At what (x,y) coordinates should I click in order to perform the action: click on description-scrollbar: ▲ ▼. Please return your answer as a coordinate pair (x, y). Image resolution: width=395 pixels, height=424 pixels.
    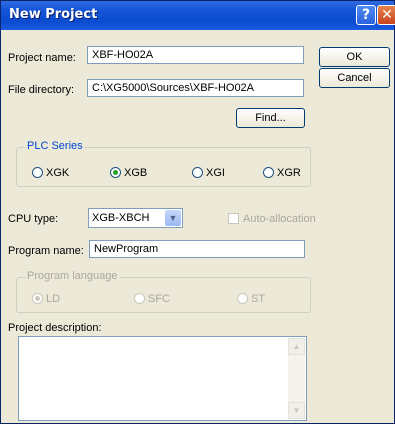
    Looking at the image, I should click on (296, 378).